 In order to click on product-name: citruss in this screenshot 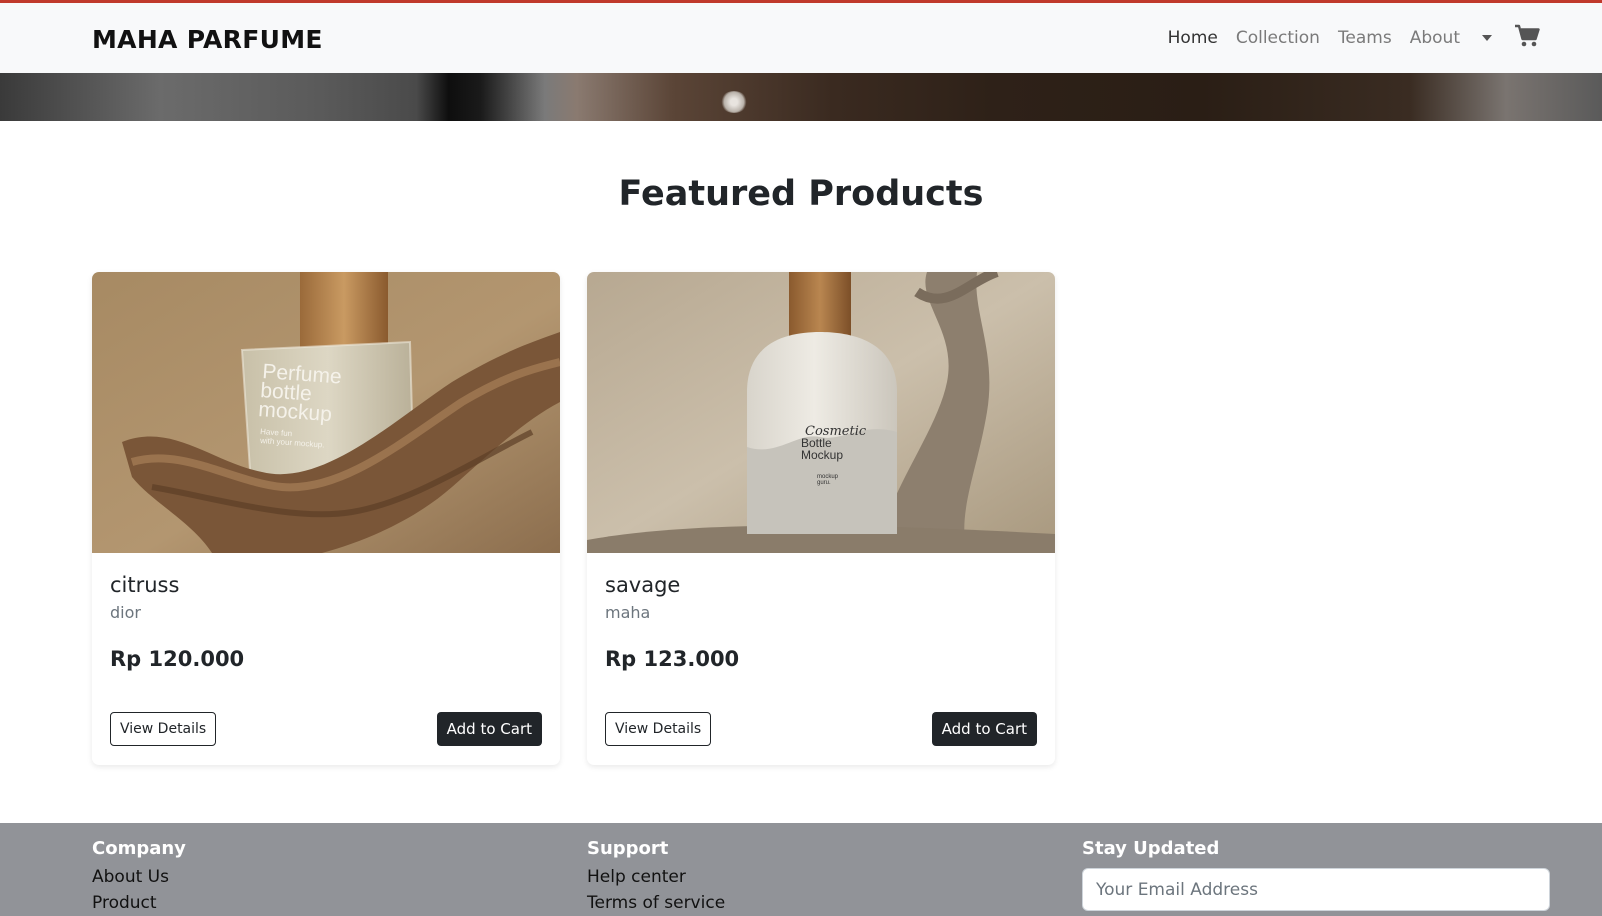, I will do `click(144, 585)`.